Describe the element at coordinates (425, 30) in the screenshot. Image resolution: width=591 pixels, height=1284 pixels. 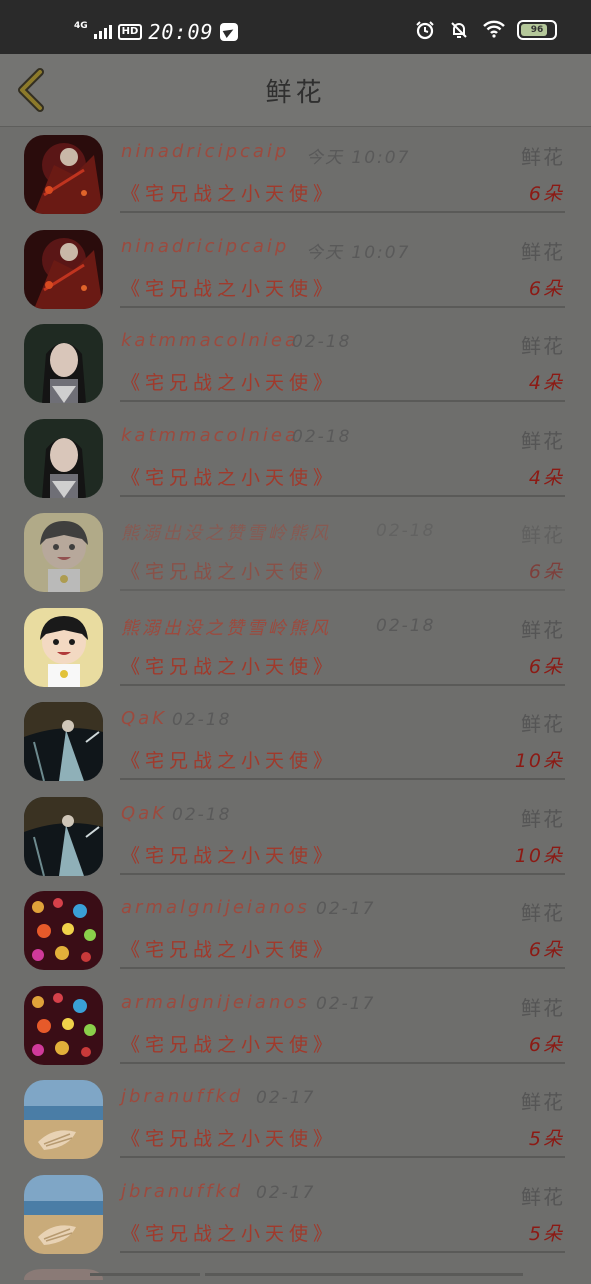
I see `alarm-icon` at that location.